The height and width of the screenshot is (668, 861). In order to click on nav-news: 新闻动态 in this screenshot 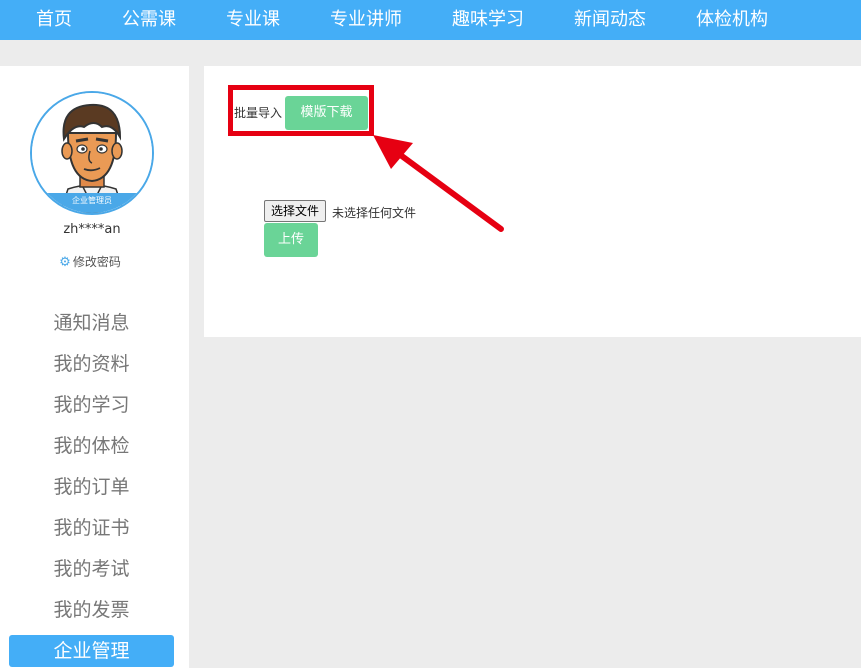, I will do `click(610, 20)`.